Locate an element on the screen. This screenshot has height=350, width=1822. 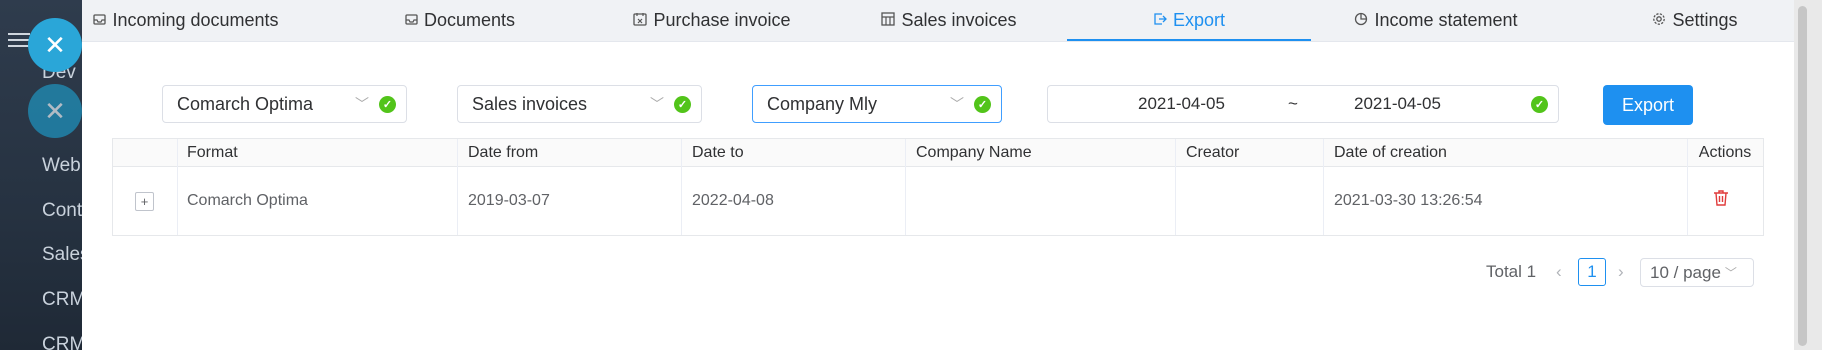
active-tab-indicator is located at coordinates (1189, 40).